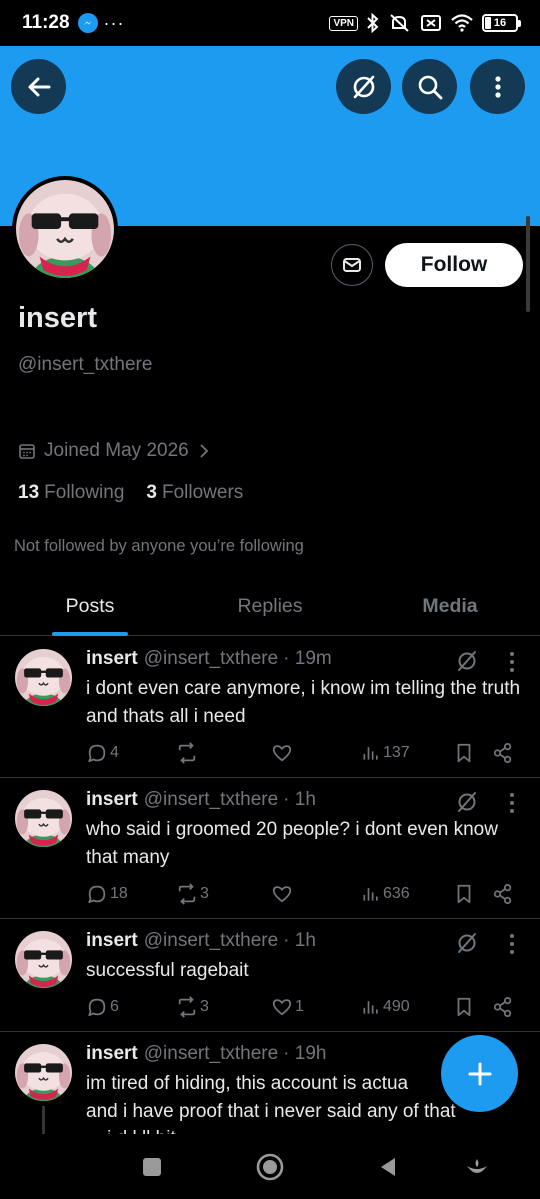 This screenshot has height=1199, width=540. What do you see at coordinates (363, 86) in the screenshot?
I see `grok-button` at bounding box center [363, 86].